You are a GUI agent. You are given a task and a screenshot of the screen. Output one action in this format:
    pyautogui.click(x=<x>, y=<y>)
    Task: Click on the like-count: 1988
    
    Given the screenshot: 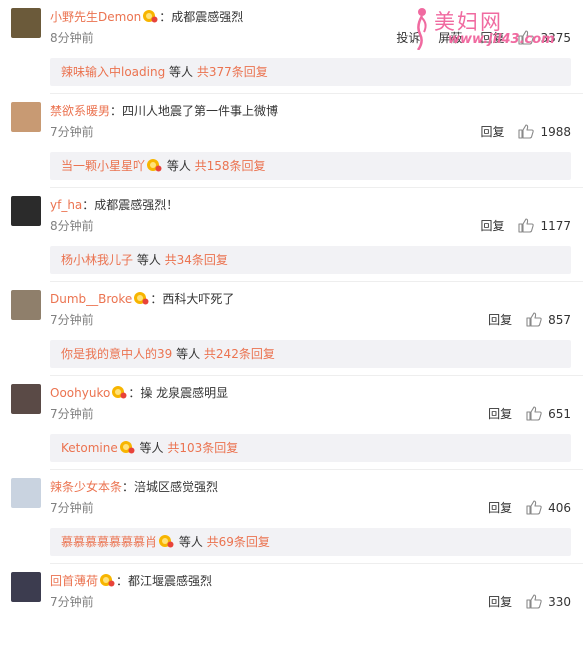 What is the action you would take?
    pyautogui.click(x=555, y=132)
    